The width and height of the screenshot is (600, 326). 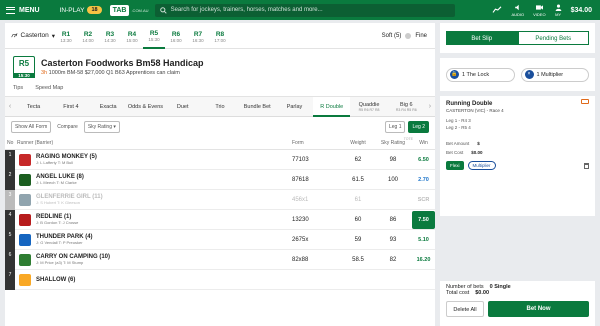 I want to click on bet-amount-input: $, so click(x=478, y=143).